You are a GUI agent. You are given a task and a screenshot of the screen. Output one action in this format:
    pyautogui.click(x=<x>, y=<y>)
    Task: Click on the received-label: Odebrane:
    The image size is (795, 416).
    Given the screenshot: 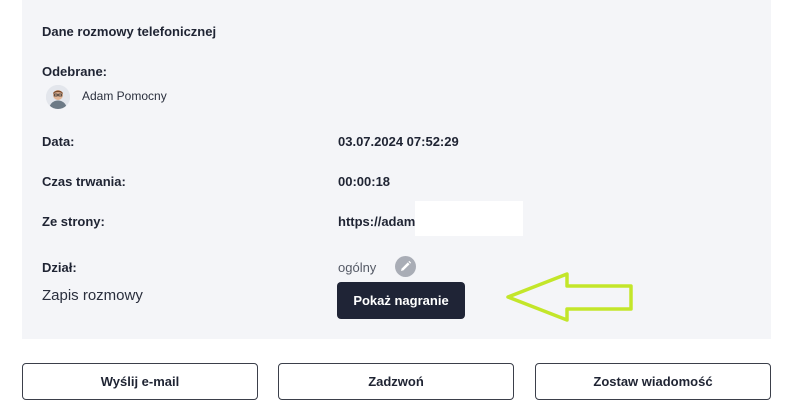 What is the action you would take?
    pyautogui.click(x=75, y=71)
    